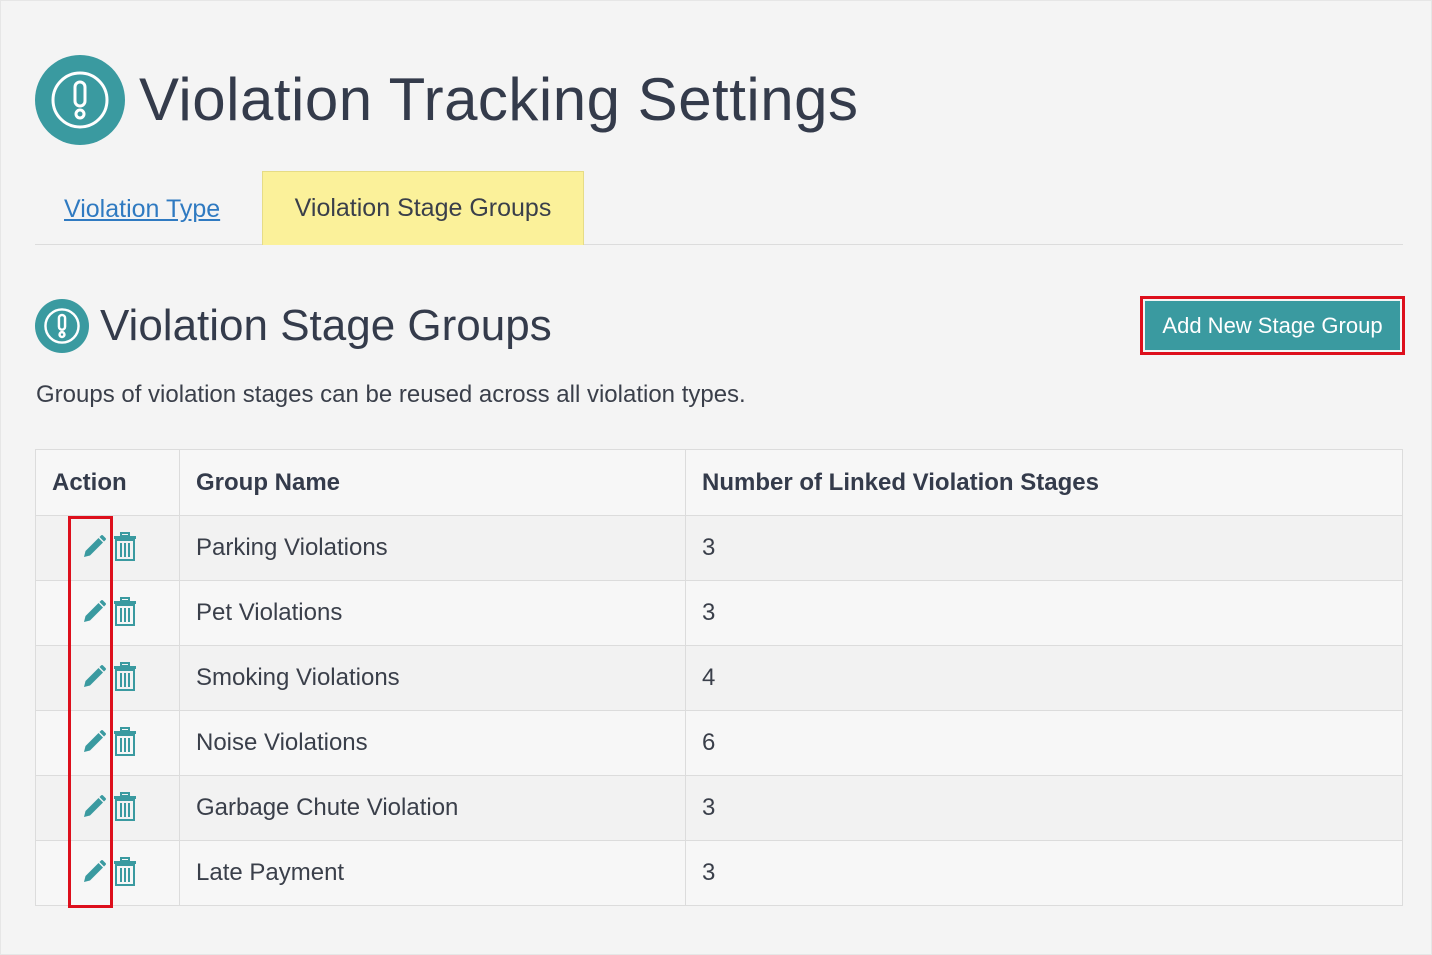 The width and height of the screenshot is (1432, 955). Describe the element at coordinates (499, 99) in the screenshot. I see `page-title: Violation Tracking Settings` at that location.